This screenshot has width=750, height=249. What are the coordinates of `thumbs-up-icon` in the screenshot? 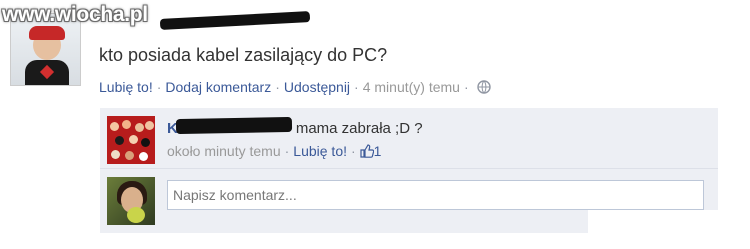 It's located at (367, 152).